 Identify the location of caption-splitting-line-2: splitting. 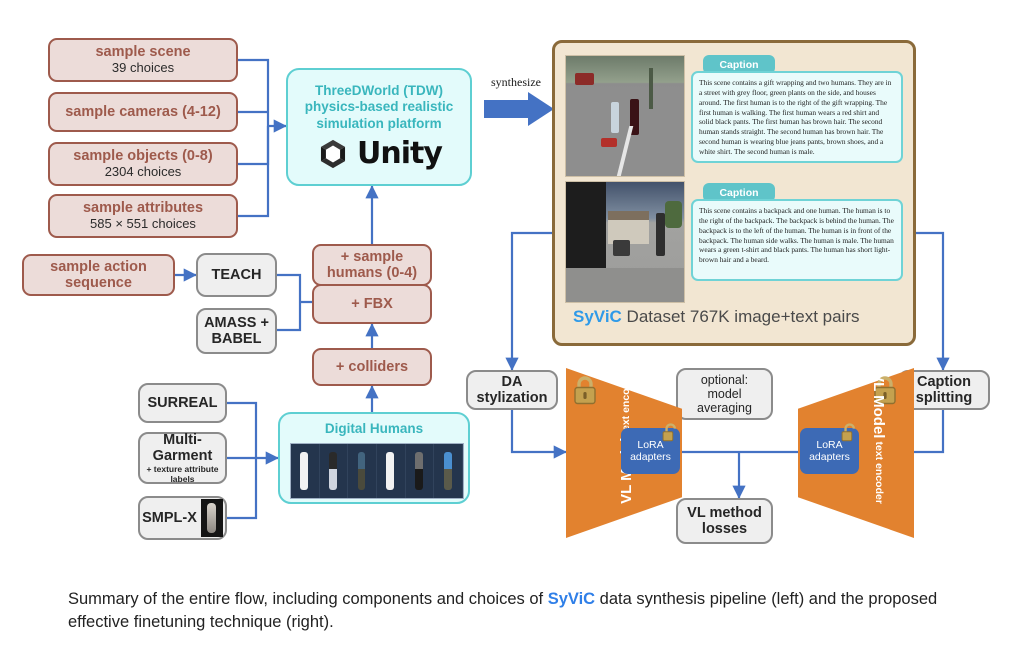
(944, 398).